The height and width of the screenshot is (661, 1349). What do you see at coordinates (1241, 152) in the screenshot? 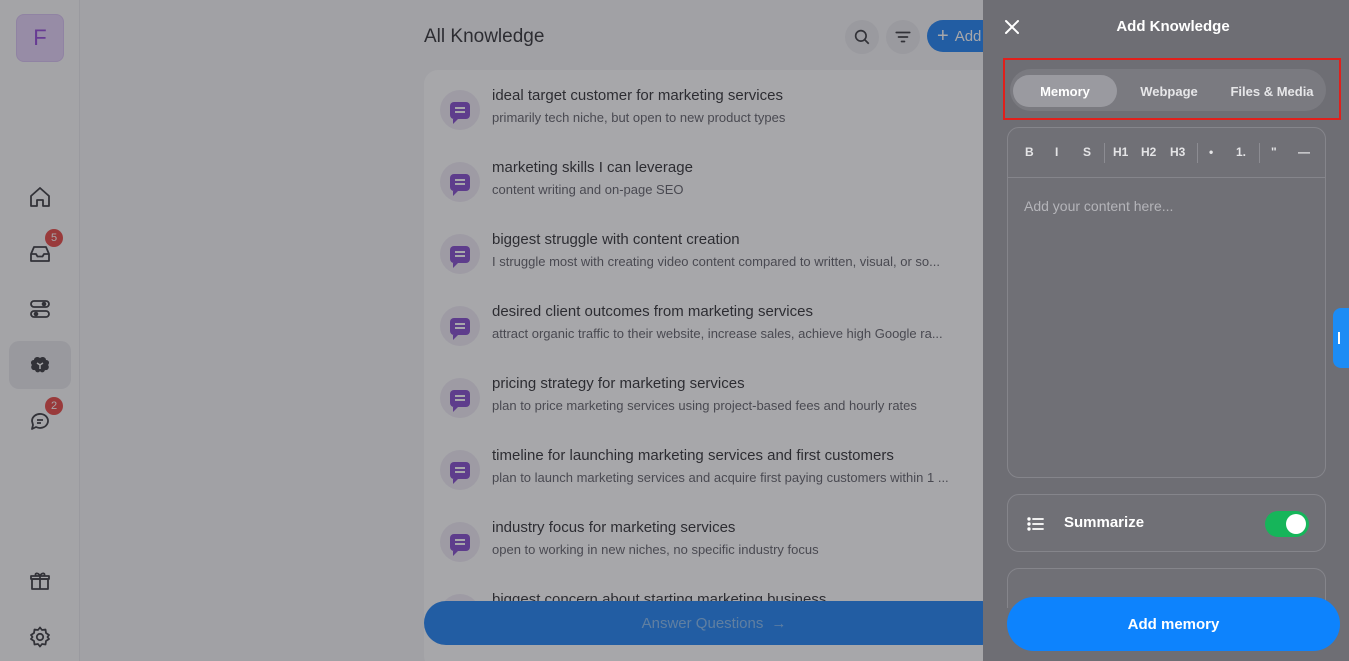
I see `numbered-list-button: 1.` at bounding box center [1241, 152].